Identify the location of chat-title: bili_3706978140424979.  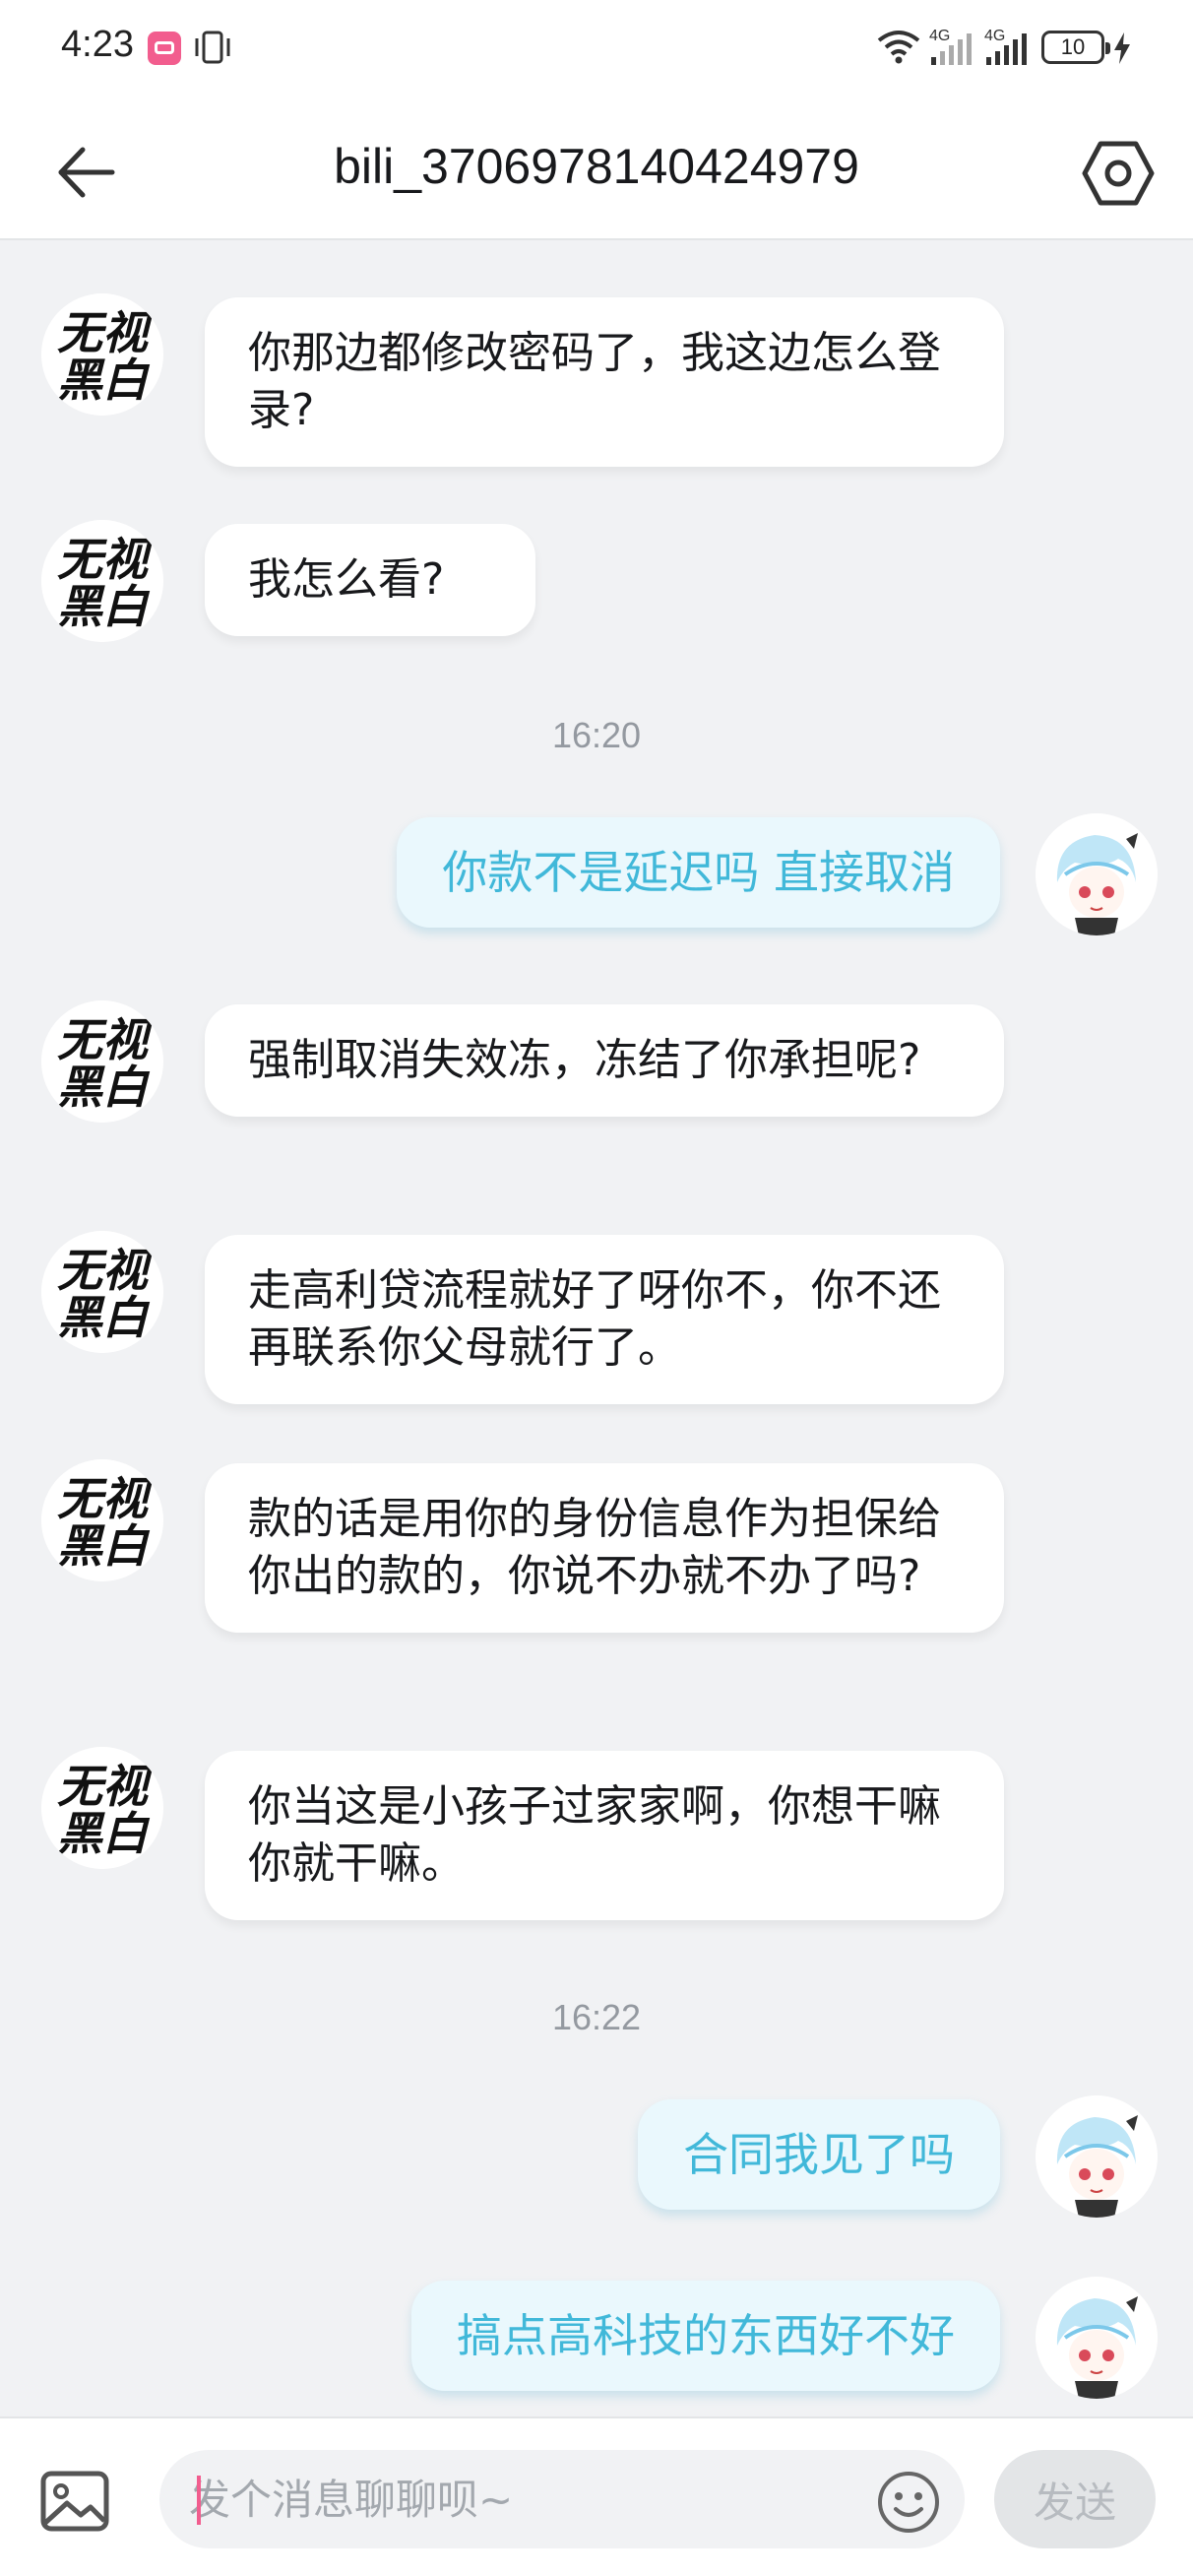
(596, 166).